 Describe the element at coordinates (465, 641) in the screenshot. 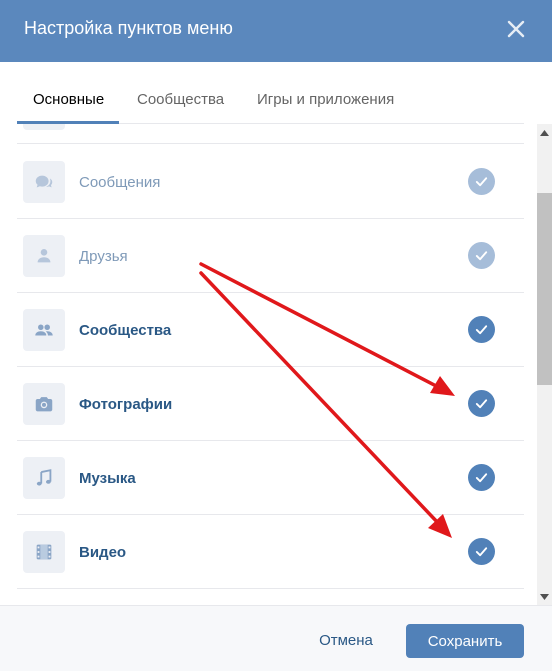

I see `save-button: Сохранить` at that location.